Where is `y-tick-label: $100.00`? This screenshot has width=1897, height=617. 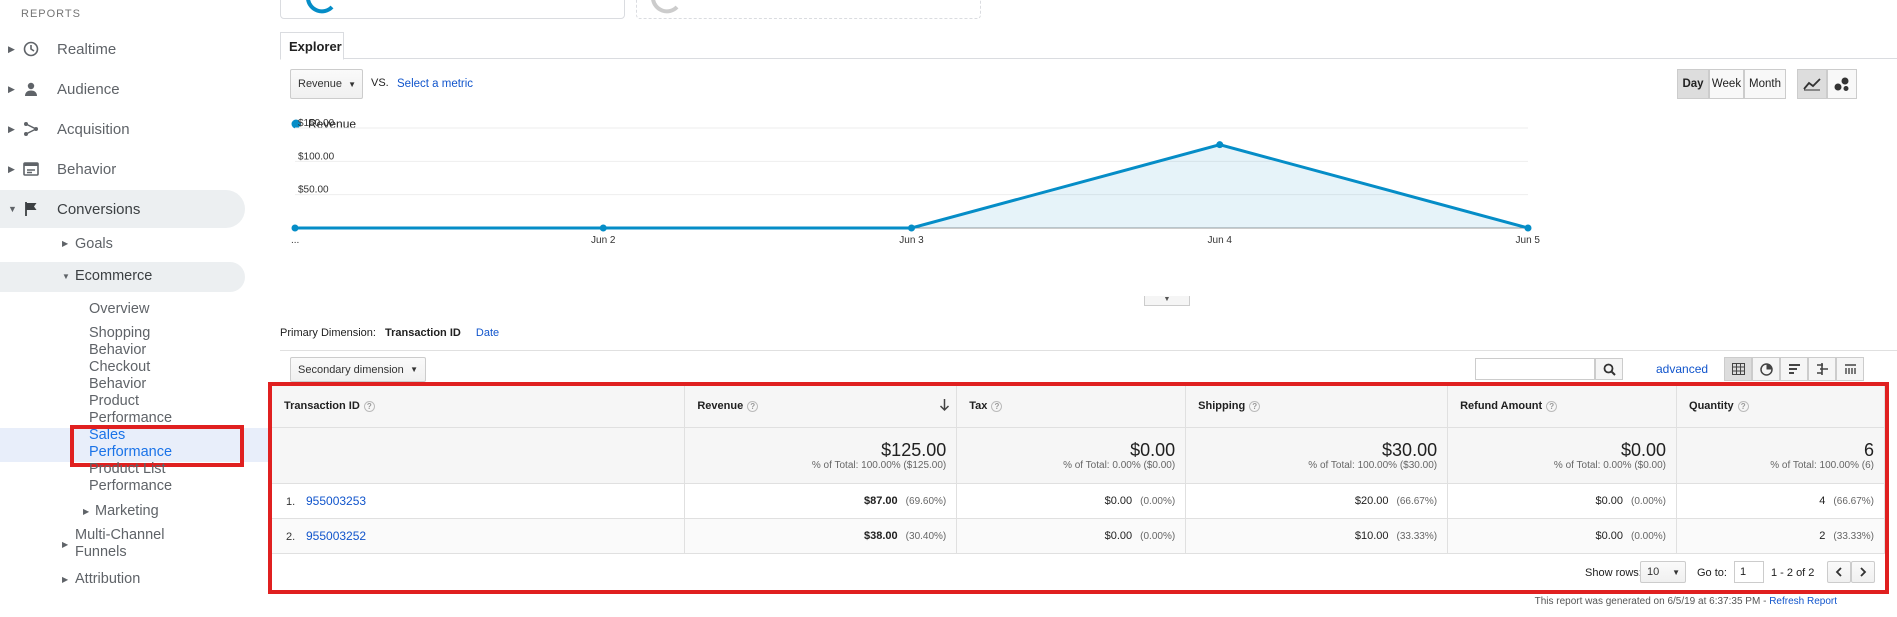
y-tick-label: $100.00 is located at coordinates (316, 156).